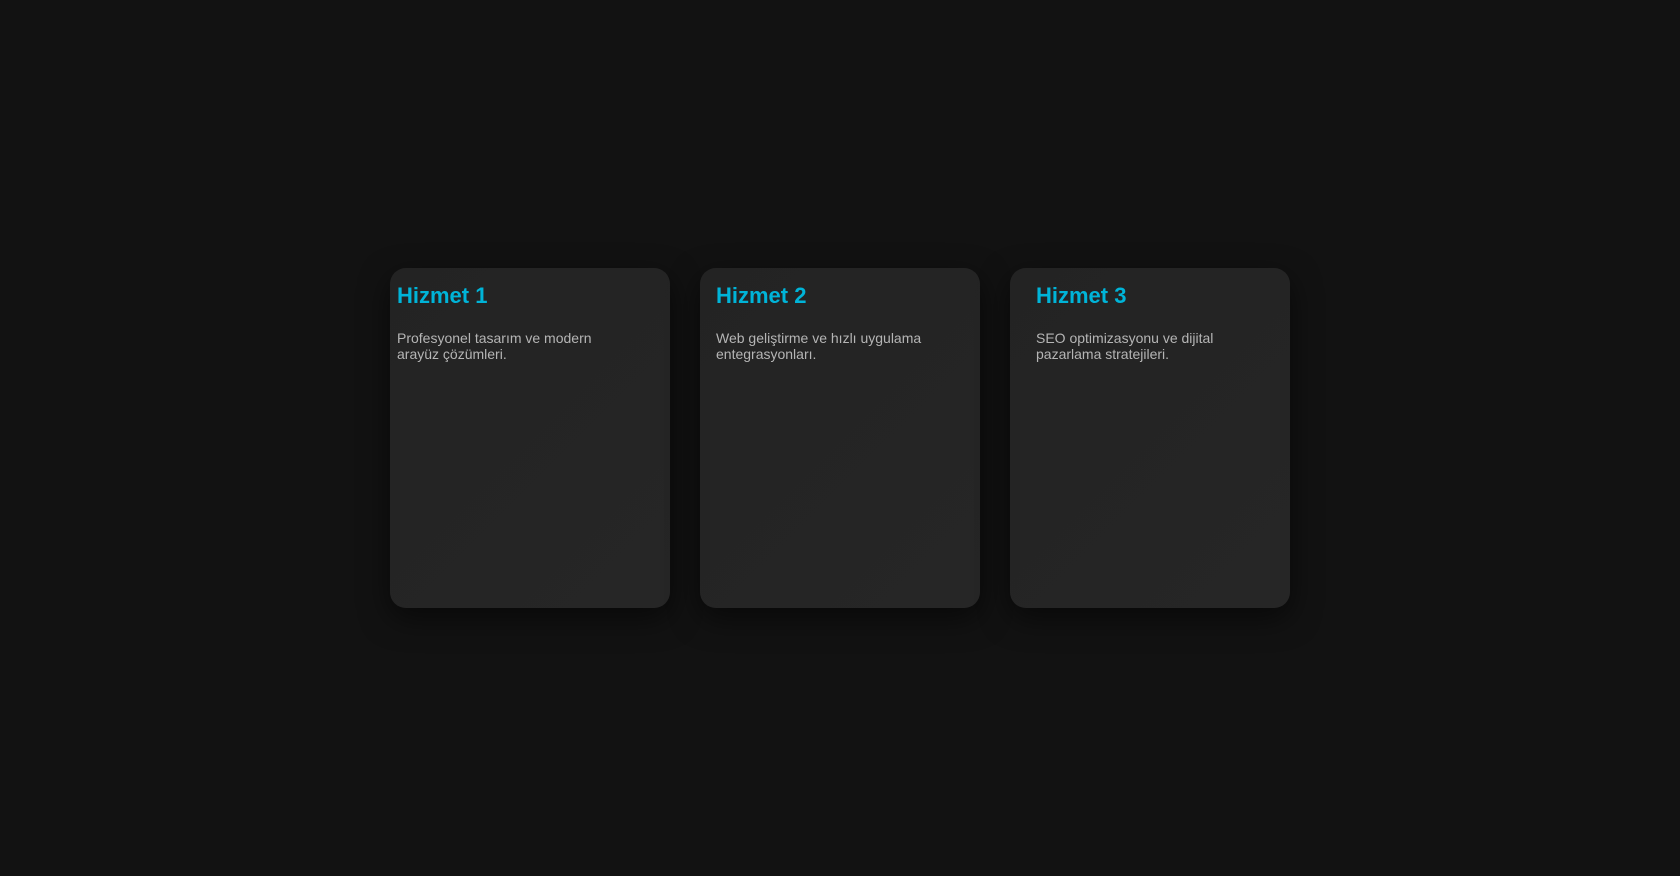  Describe the element at coordinates (442, 295) in the screenshot. I see `service-card-title: Hizmet 1` at that location.